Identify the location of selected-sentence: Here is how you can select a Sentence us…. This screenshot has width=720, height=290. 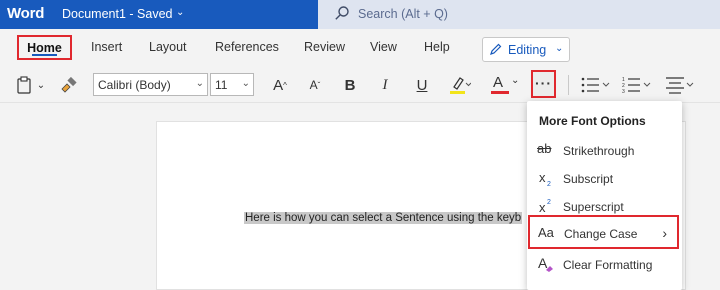
(383, 218).